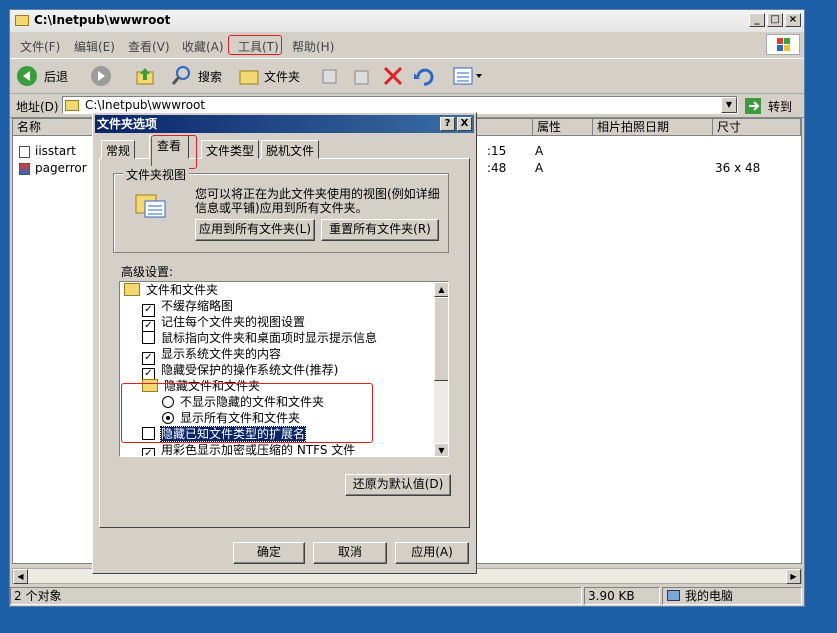 The width and height of the screenshot is (837, 633). What do you see at coordinates (40, 46) in the screenshot?
I see `menu-file: 文件(F)` at bounding box center [40, 46].